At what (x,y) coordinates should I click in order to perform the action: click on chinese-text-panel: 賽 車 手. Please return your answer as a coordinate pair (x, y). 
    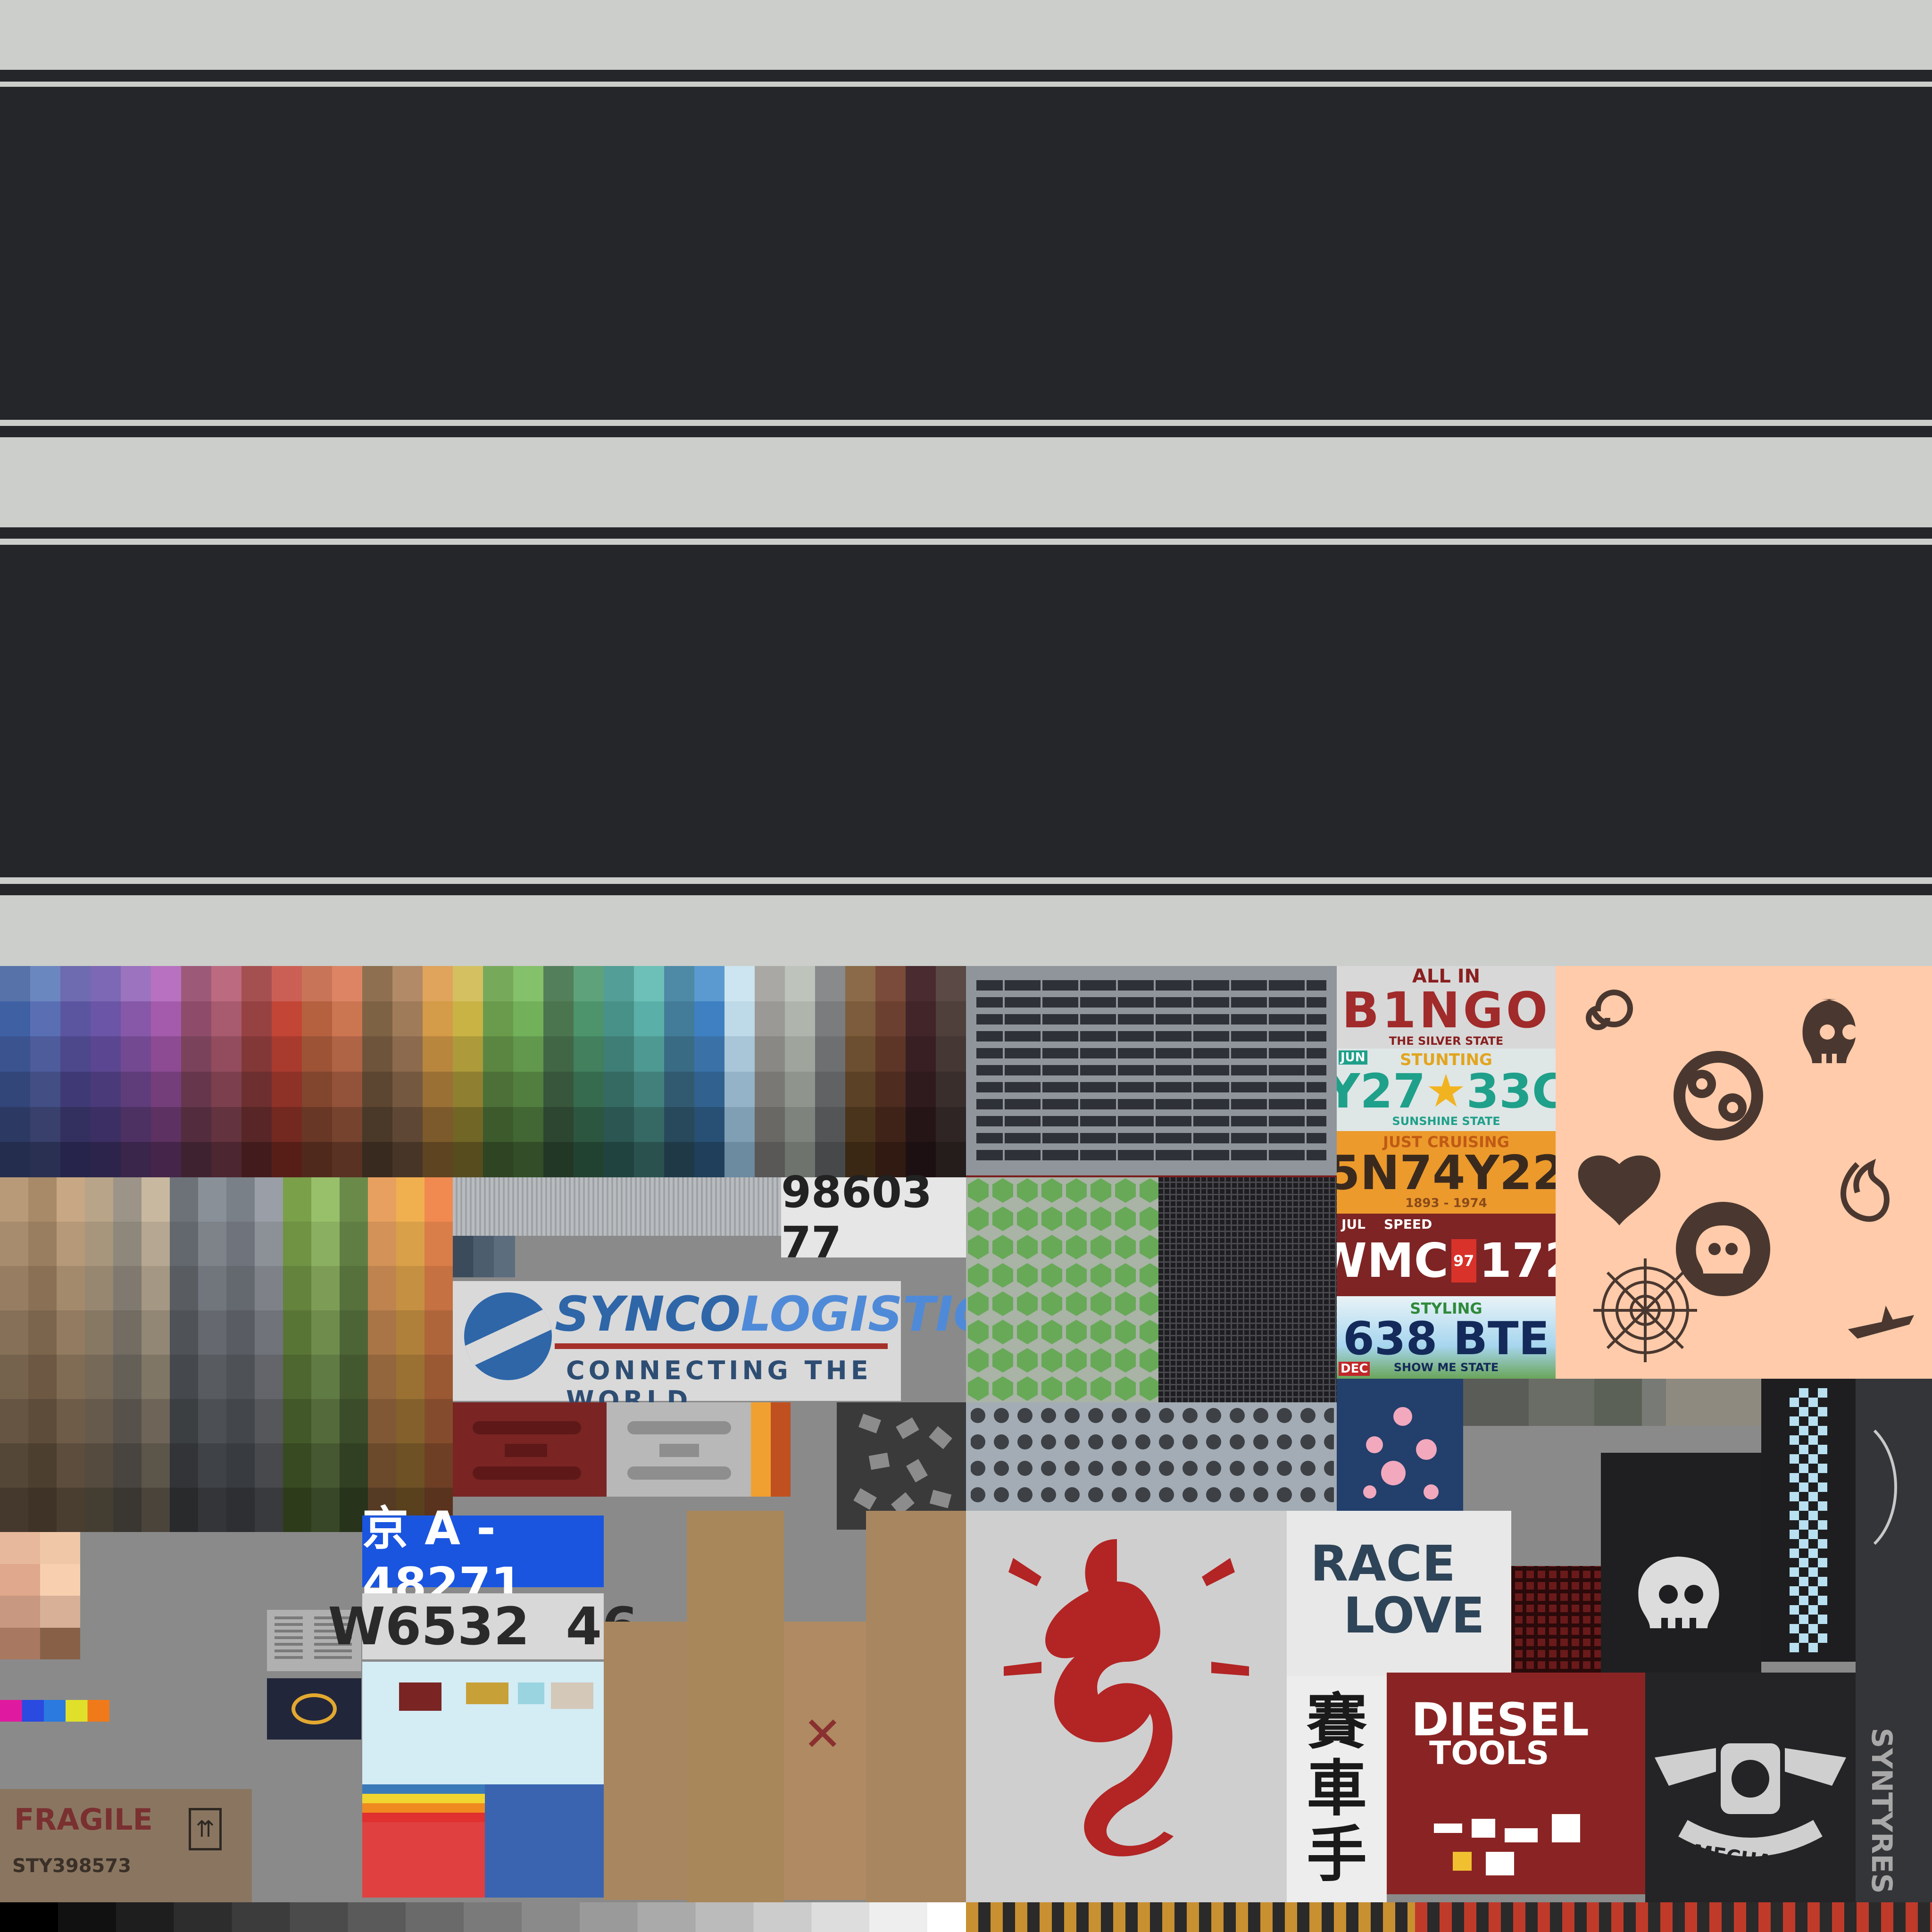
    Looking at the image, I should click on (1337, 1789).